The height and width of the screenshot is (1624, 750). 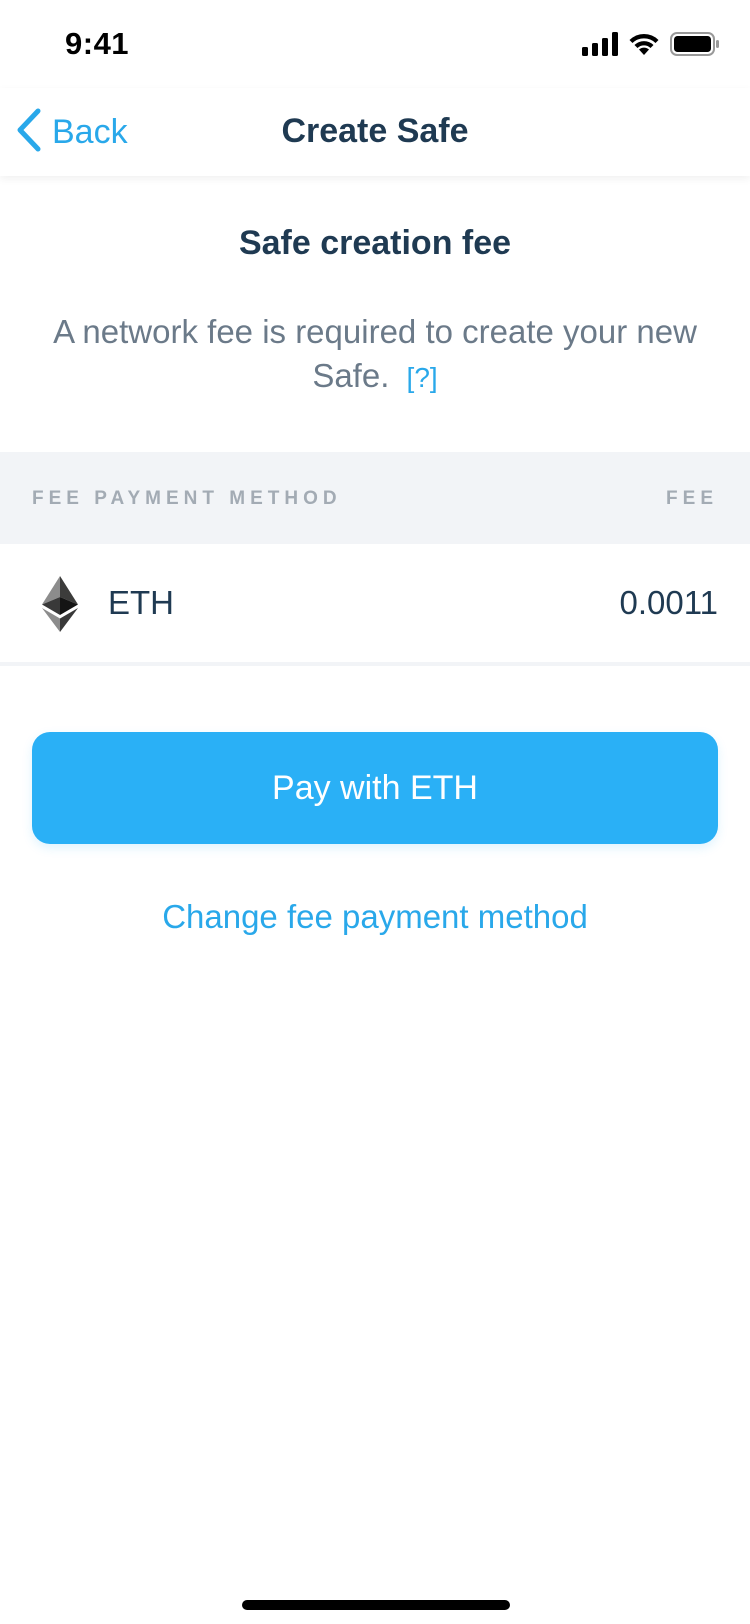 What do you see at coordinates (644, 46) in the screenshot?
I see `wifi-icon` at bounding box center [644, 46].